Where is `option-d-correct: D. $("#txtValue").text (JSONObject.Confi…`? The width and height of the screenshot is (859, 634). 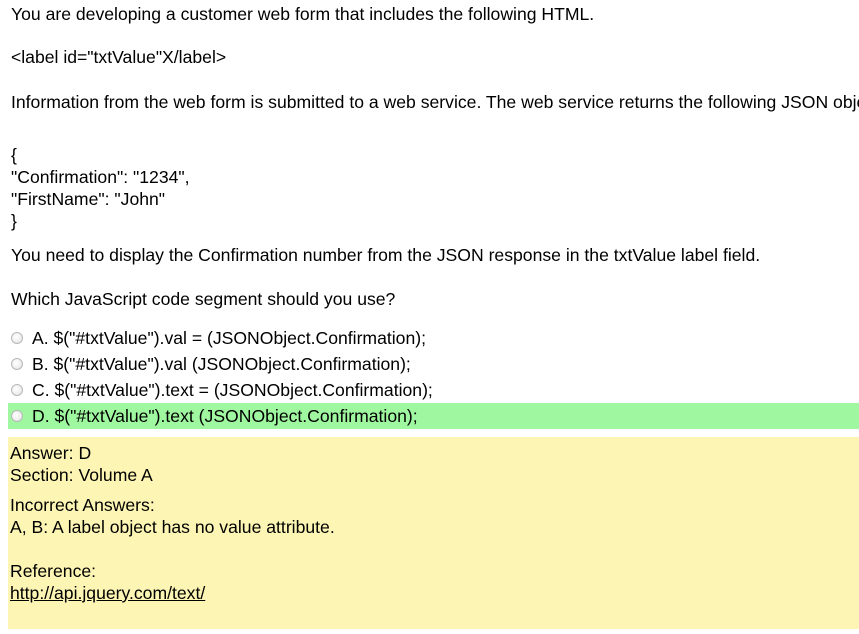 option-d-correct: D. $("#txtValue").text (JSONObject.Confi… is located at coordinates (433, 416).